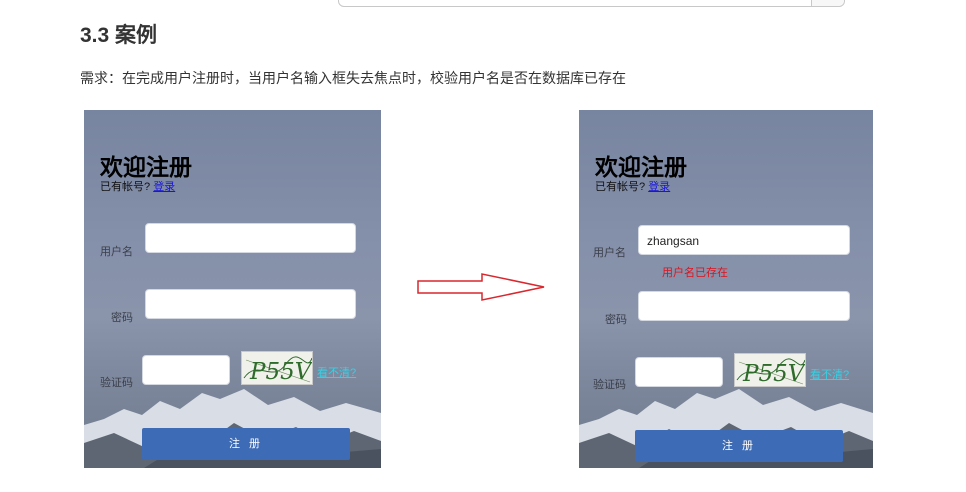  I want to click on section-title: 3.3 案例, so click(119, 35).